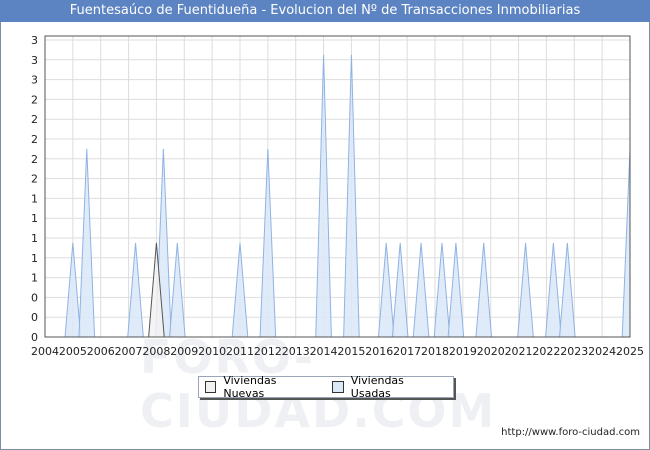 Image resolution: width=650 pixels, height=450 pixels. I want to click on x-tick-label: 2006, so click(101, 351).